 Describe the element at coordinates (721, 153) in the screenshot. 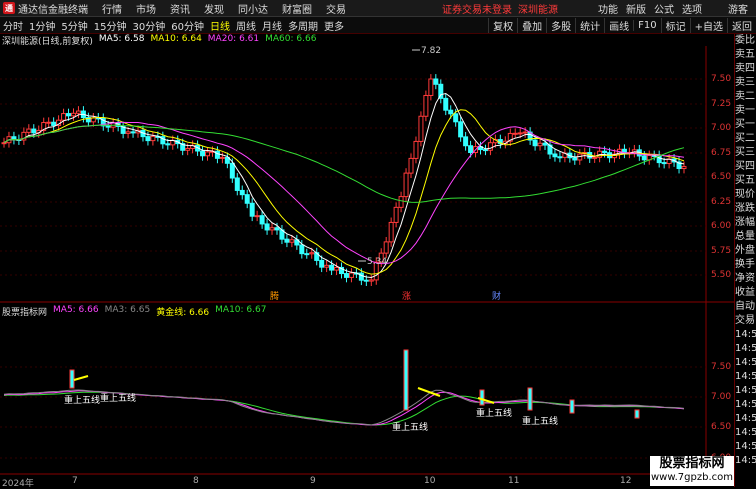

I see `price-tick: 6.75` at that location.